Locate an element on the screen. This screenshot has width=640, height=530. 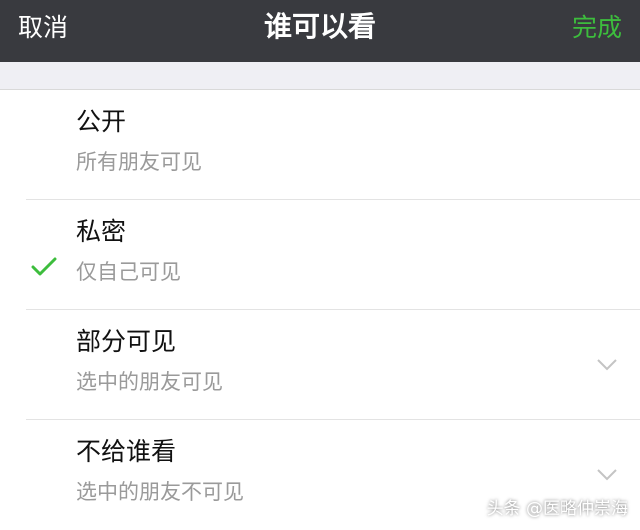
done-button: 完成 is located at coordinates (597, 28).